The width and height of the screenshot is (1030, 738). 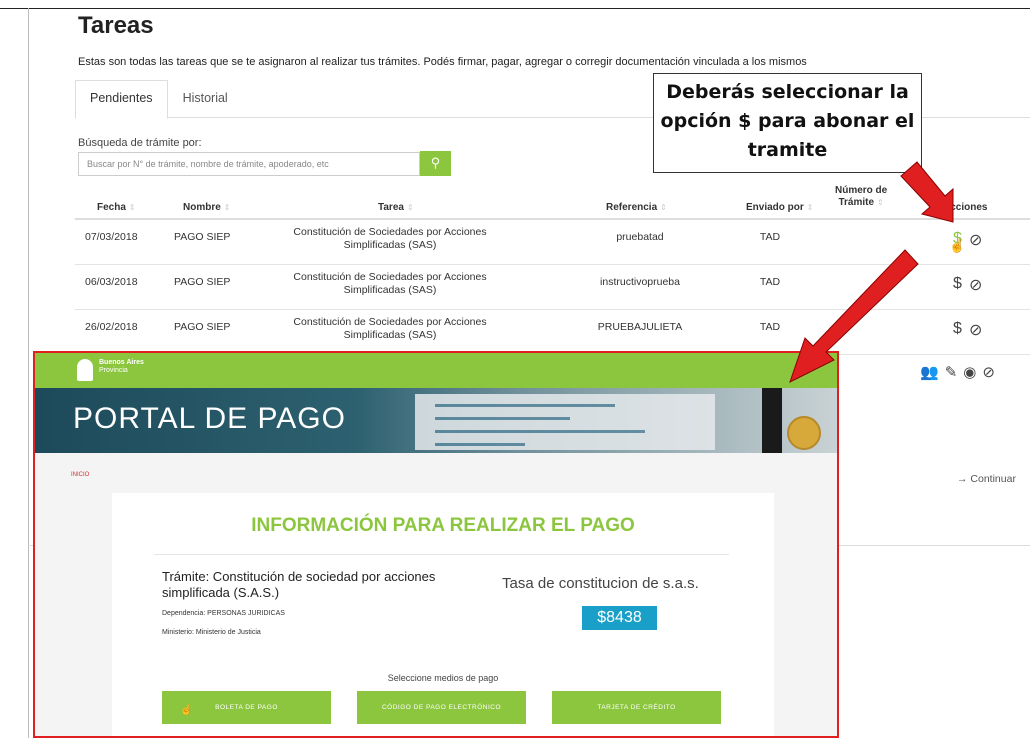 I want to click on arrow-to-portal, so click(x=854, y=316).